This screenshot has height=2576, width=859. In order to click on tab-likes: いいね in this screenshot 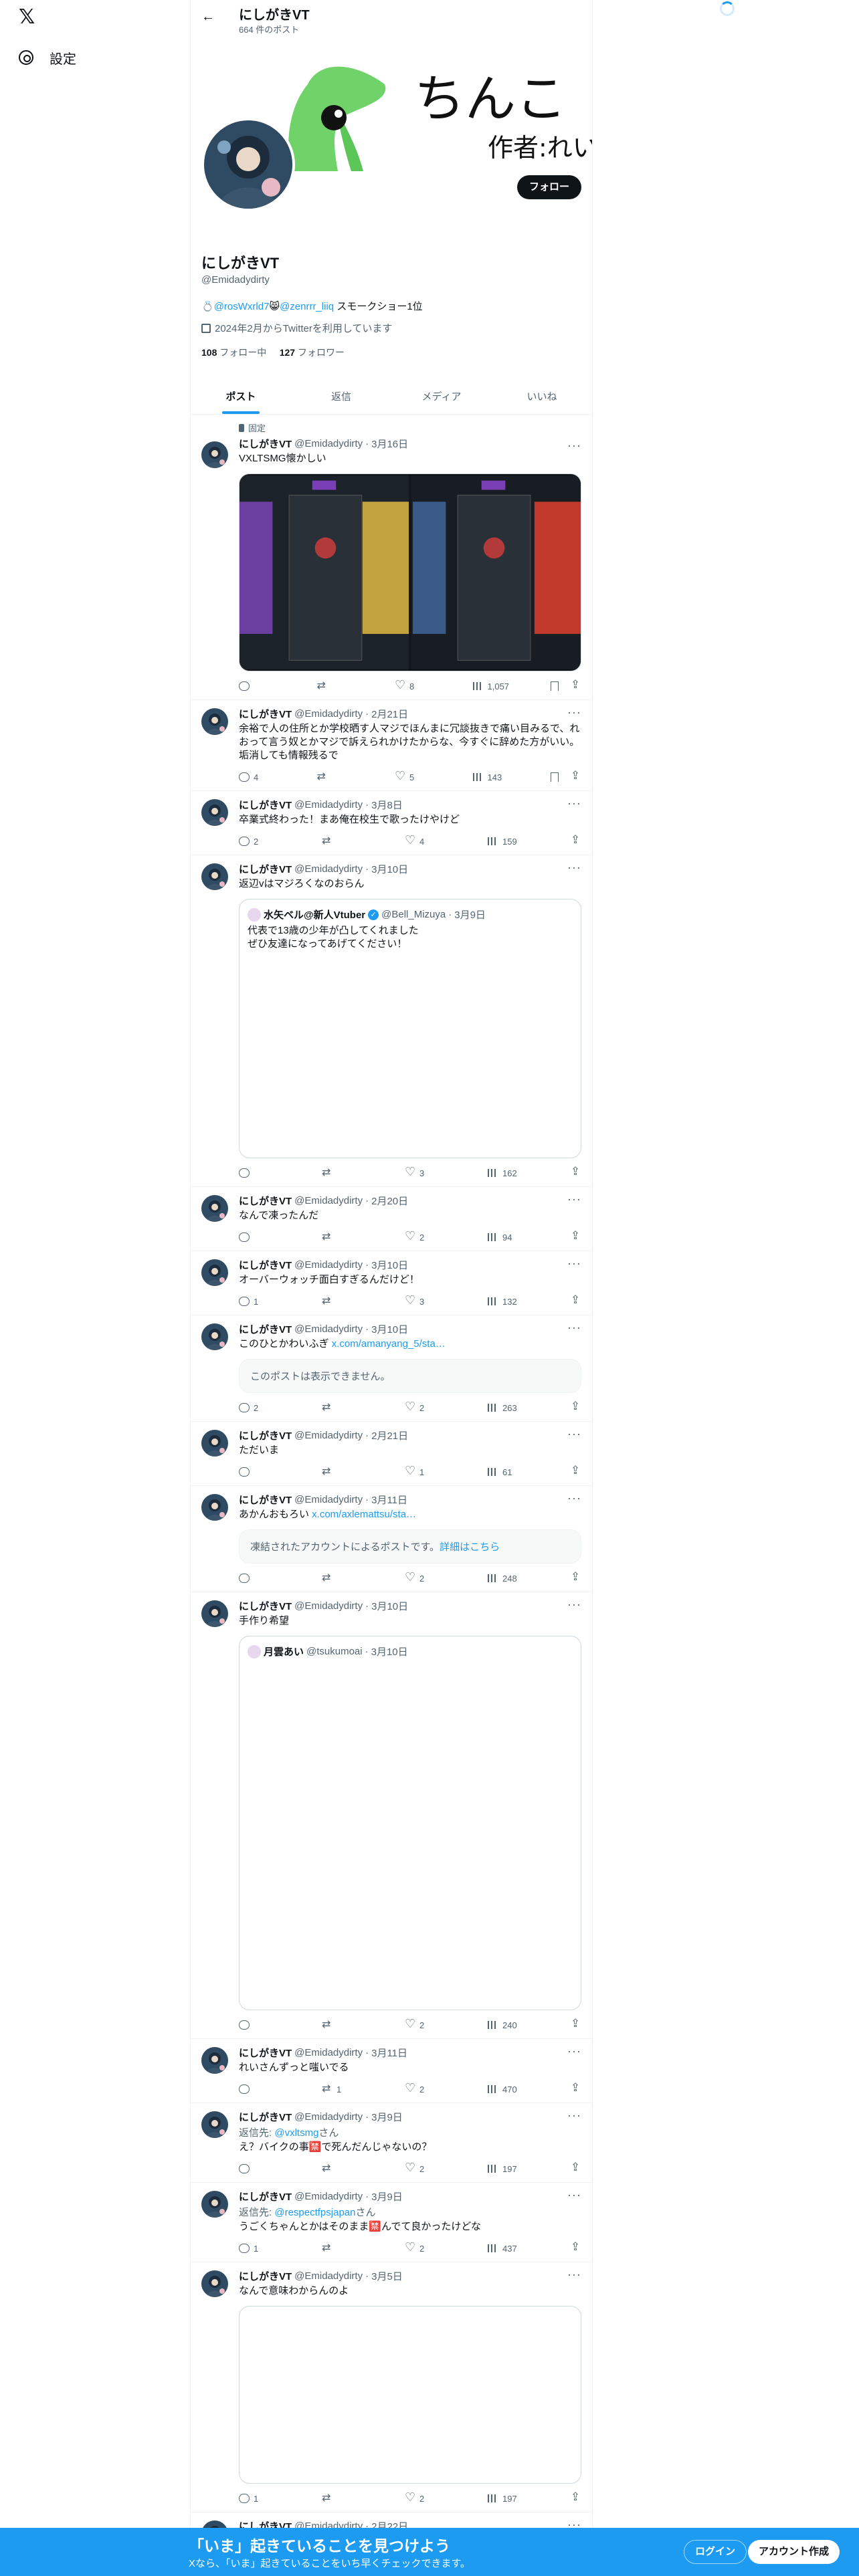, I will do `click(542, 397)`.